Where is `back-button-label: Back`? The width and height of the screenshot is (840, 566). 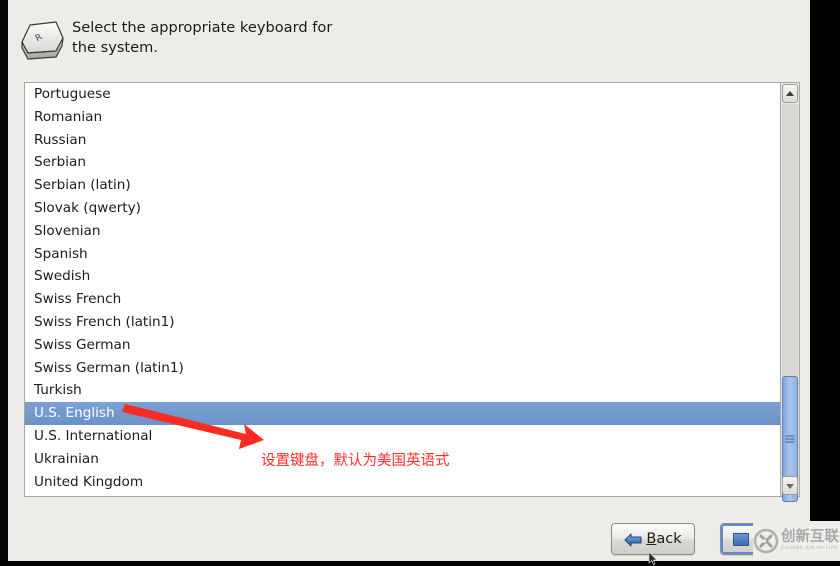
back-button-label: Back is located at coordinates (663, 539).